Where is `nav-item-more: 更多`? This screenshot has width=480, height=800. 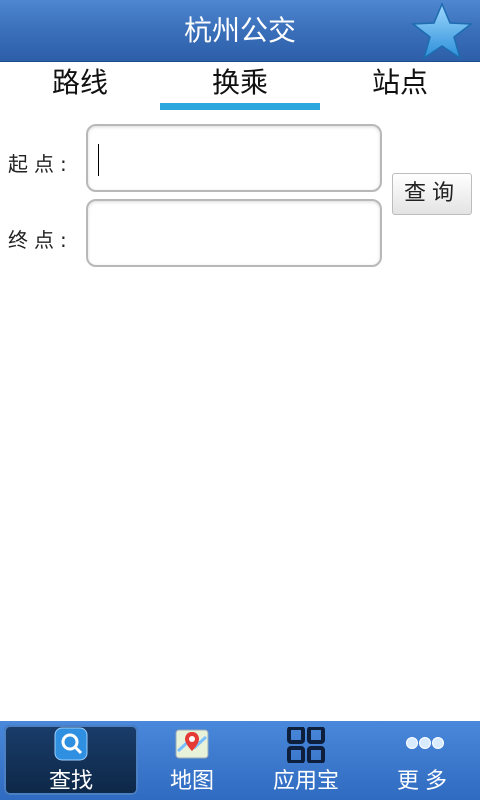 nav-item-more: 更多 is located at coordinates (425, 760).